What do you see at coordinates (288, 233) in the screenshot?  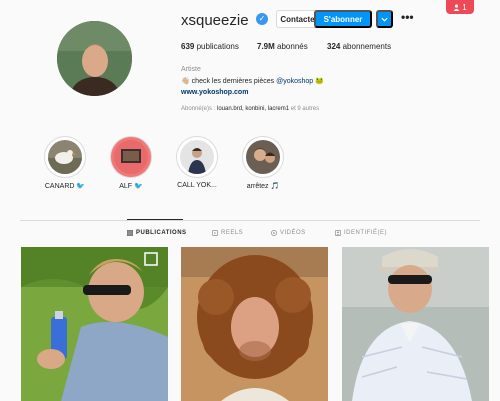 I see `tab-videos: VIDÉOS` at bounding box center [288, 233].